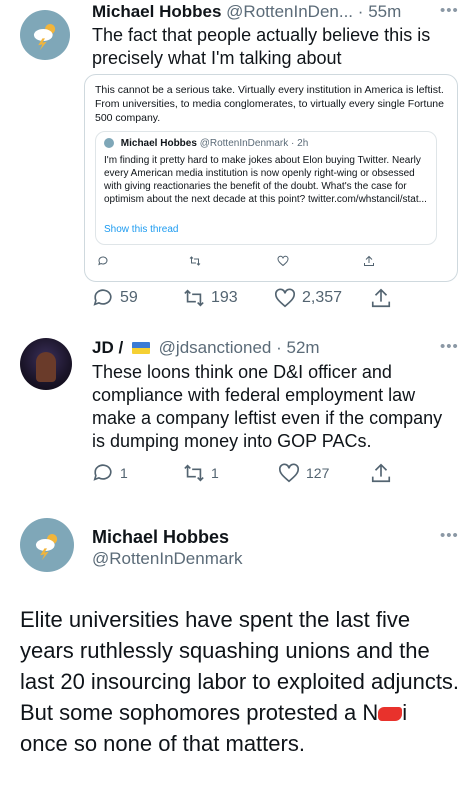 This screenshot has height=810, width=474. What do you see at coordinates (124, 473) in the screenshot?
I see `reply-count: 1` at bounding box center [124, 473].